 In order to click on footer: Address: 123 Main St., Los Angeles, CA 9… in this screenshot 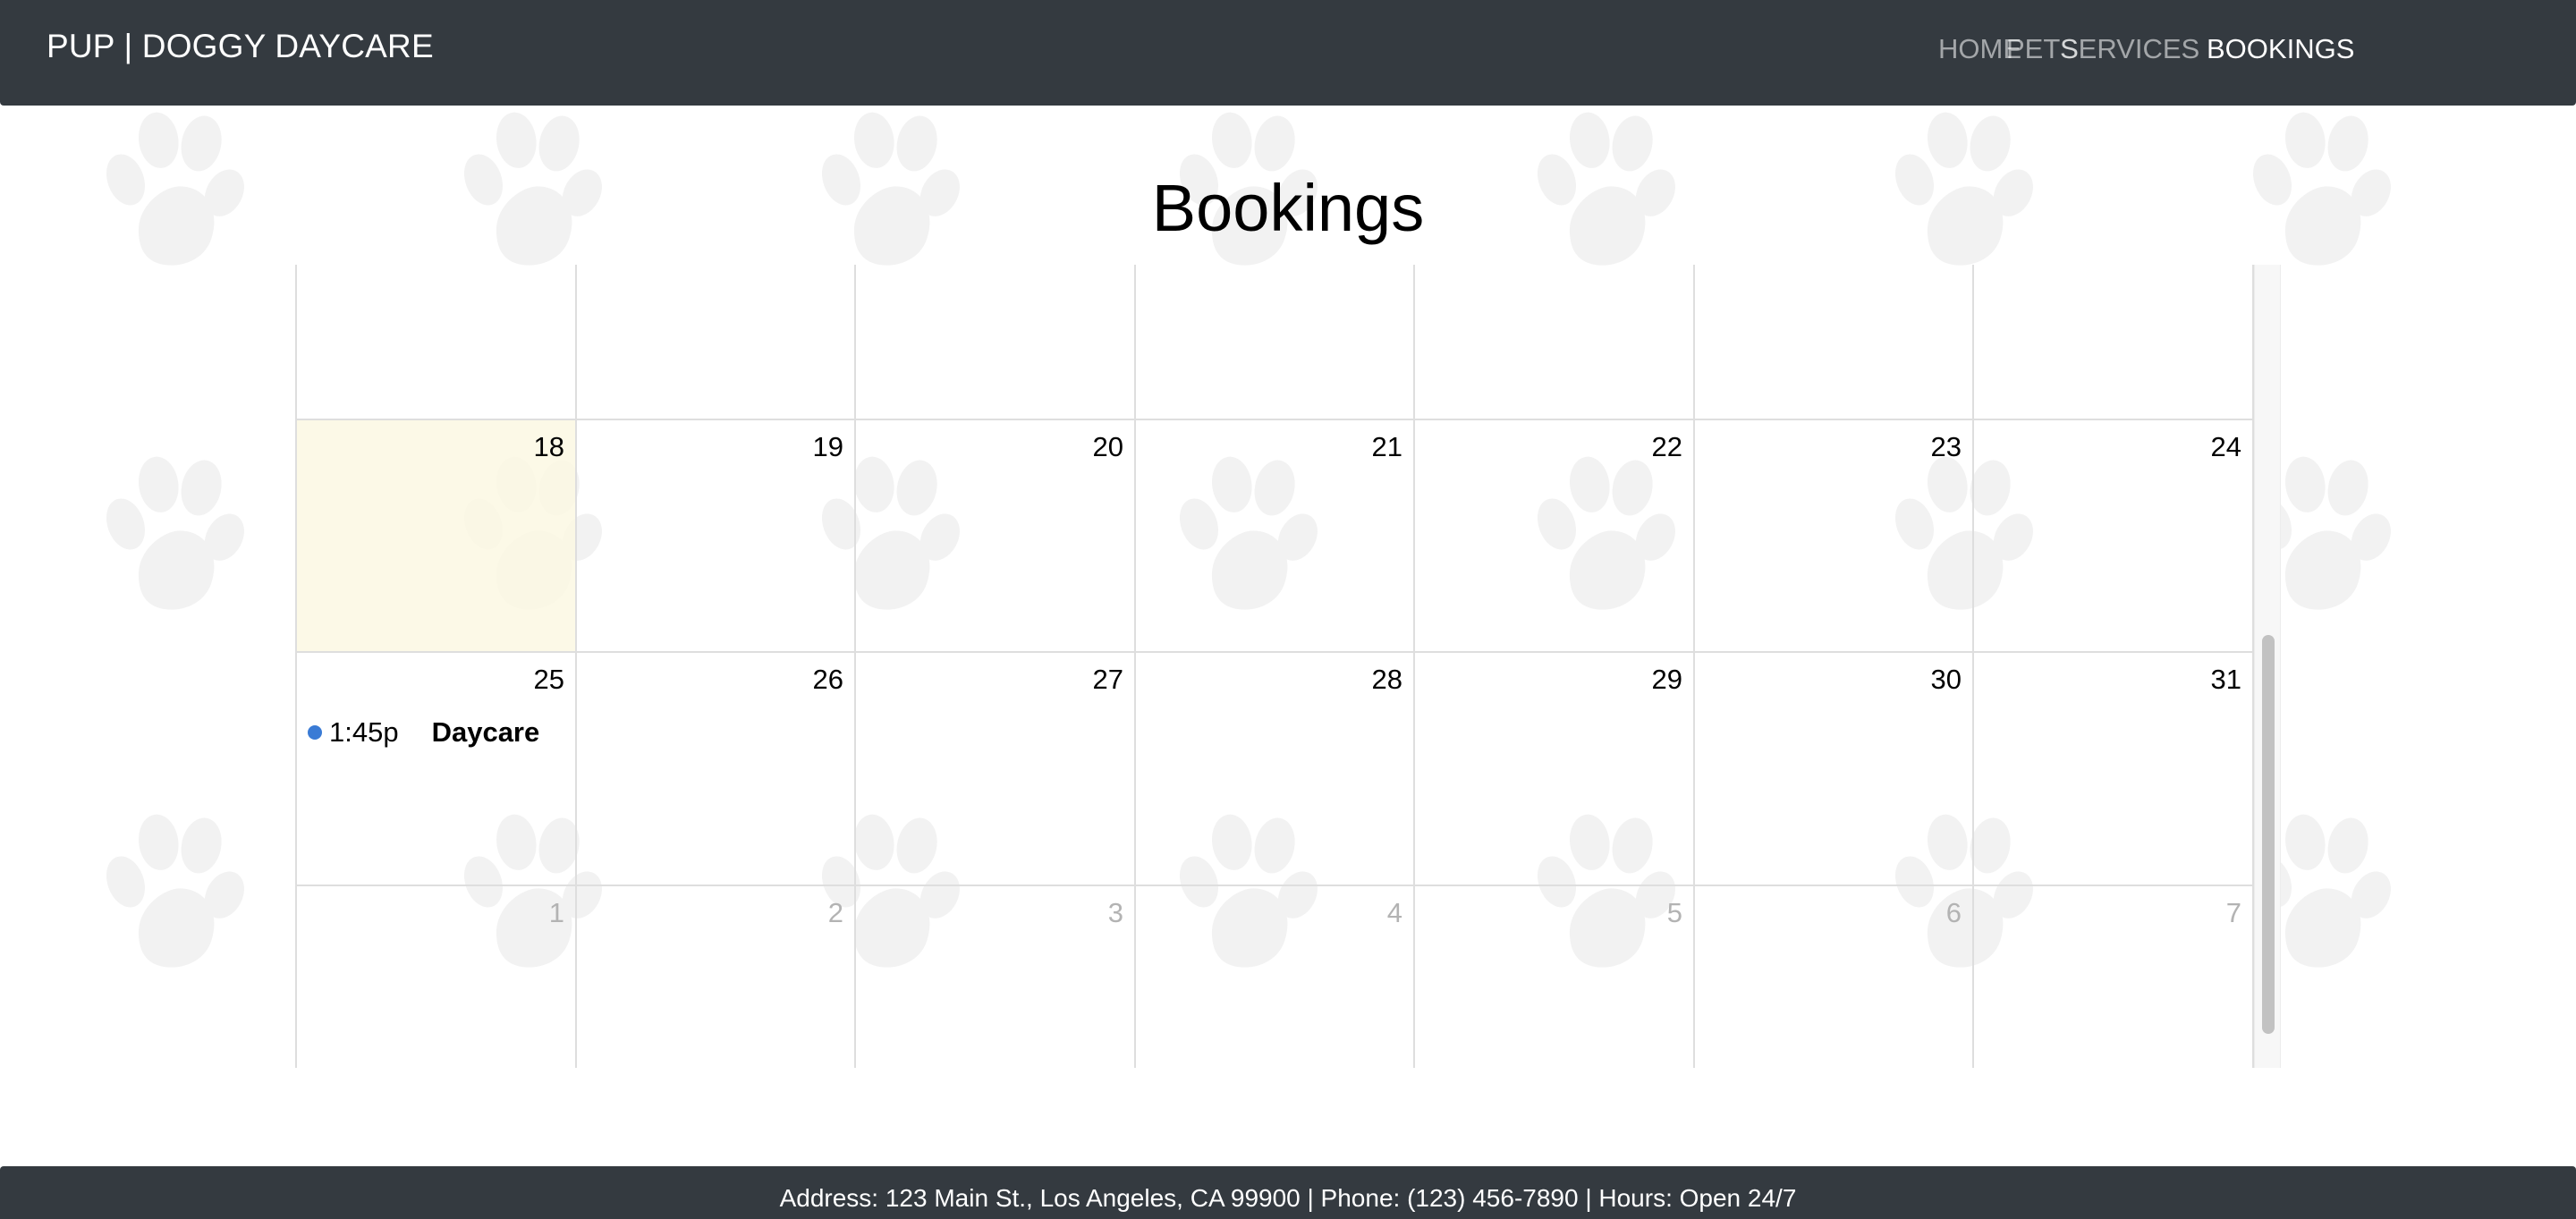, I will do `click(1288, 1192)`.